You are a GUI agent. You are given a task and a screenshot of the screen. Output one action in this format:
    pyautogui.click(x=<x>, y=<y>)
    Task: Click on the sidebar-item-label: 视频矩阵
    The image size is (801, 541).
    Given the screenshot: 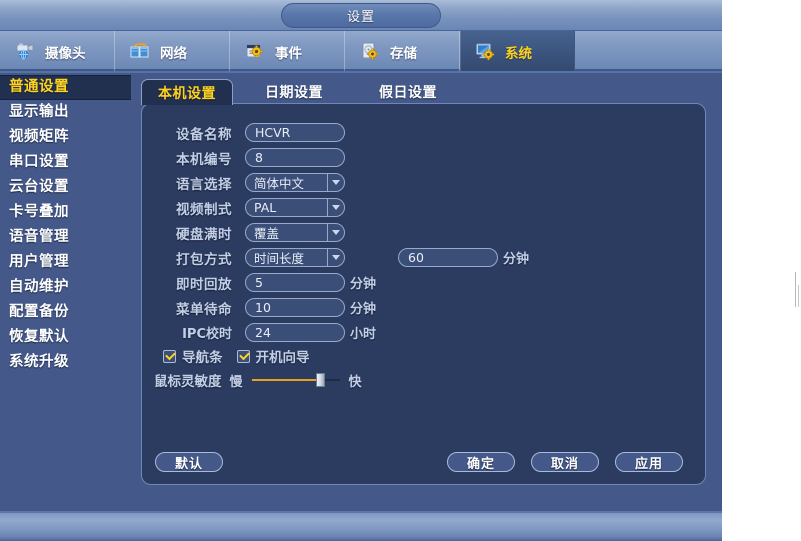 What is the action you would take?
    pyautogui.click(x=39, y=137)
    